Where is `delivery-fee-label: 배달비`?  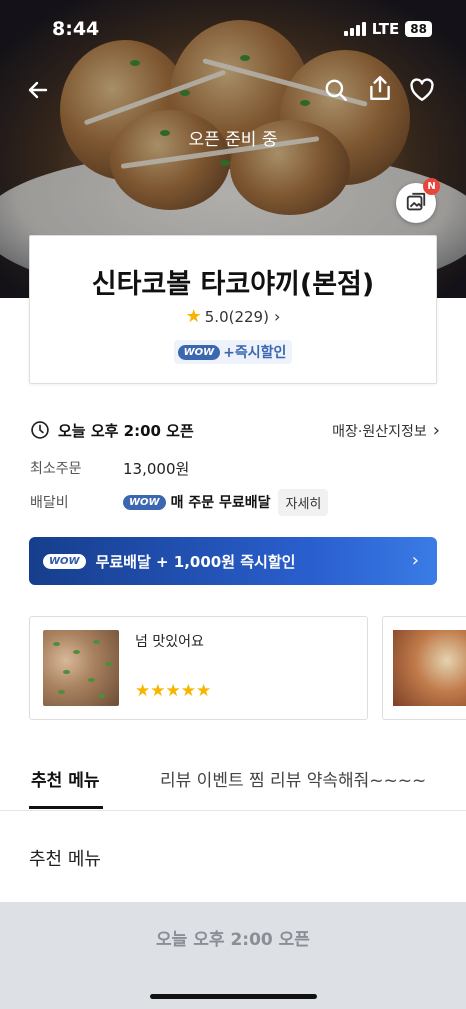
delivery-fee-label: 배달비 is located at coordinates (49, 503).